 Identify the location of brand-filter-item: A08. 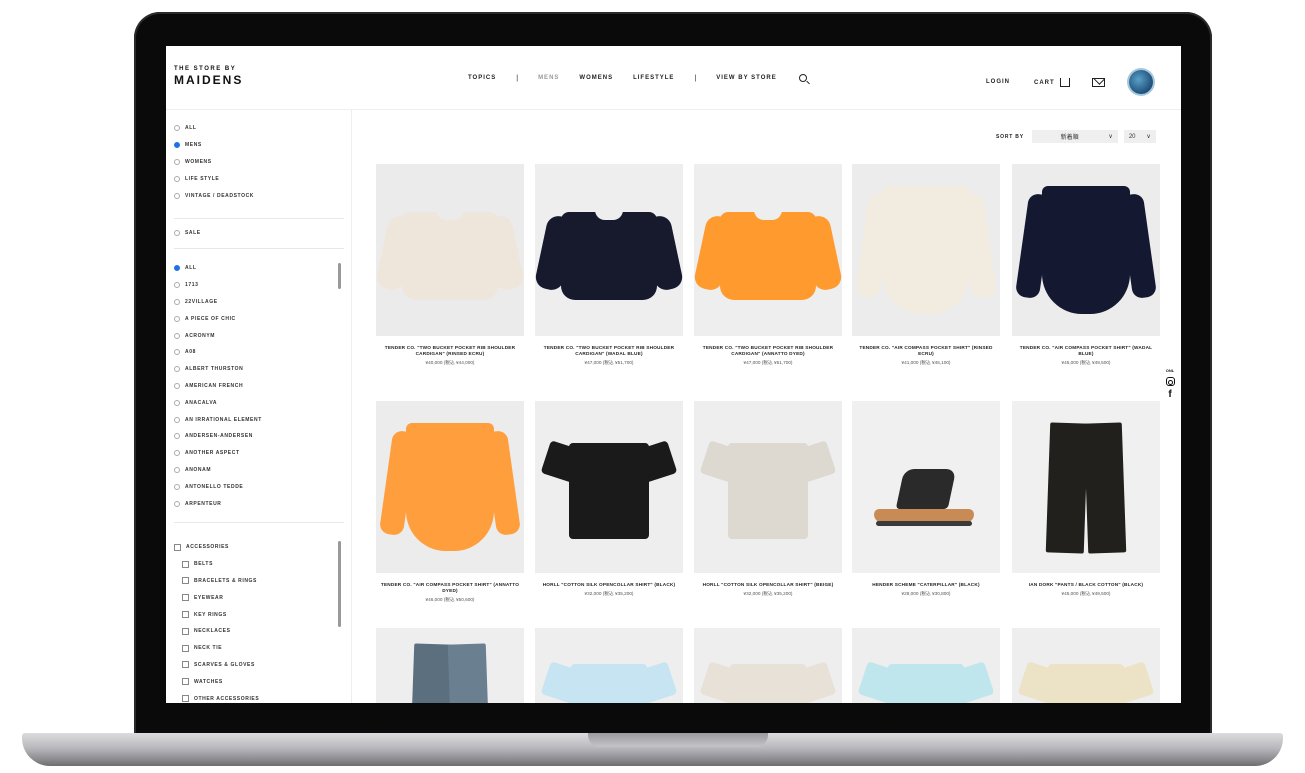
(259, 352).